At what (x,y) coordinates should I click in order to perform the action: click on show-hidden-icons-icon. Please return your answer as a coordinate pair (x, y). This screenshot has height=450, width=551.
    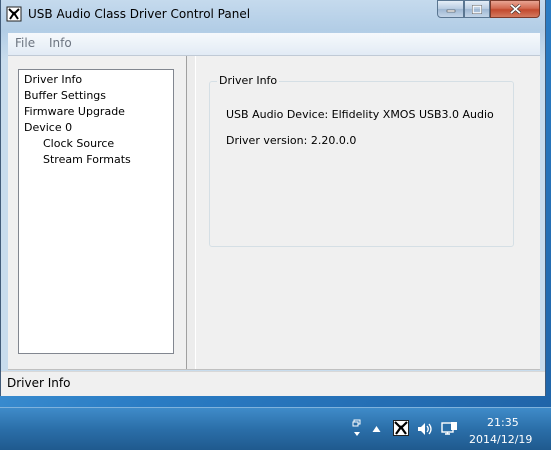
    Looking at the image, I should click on (376, 429).